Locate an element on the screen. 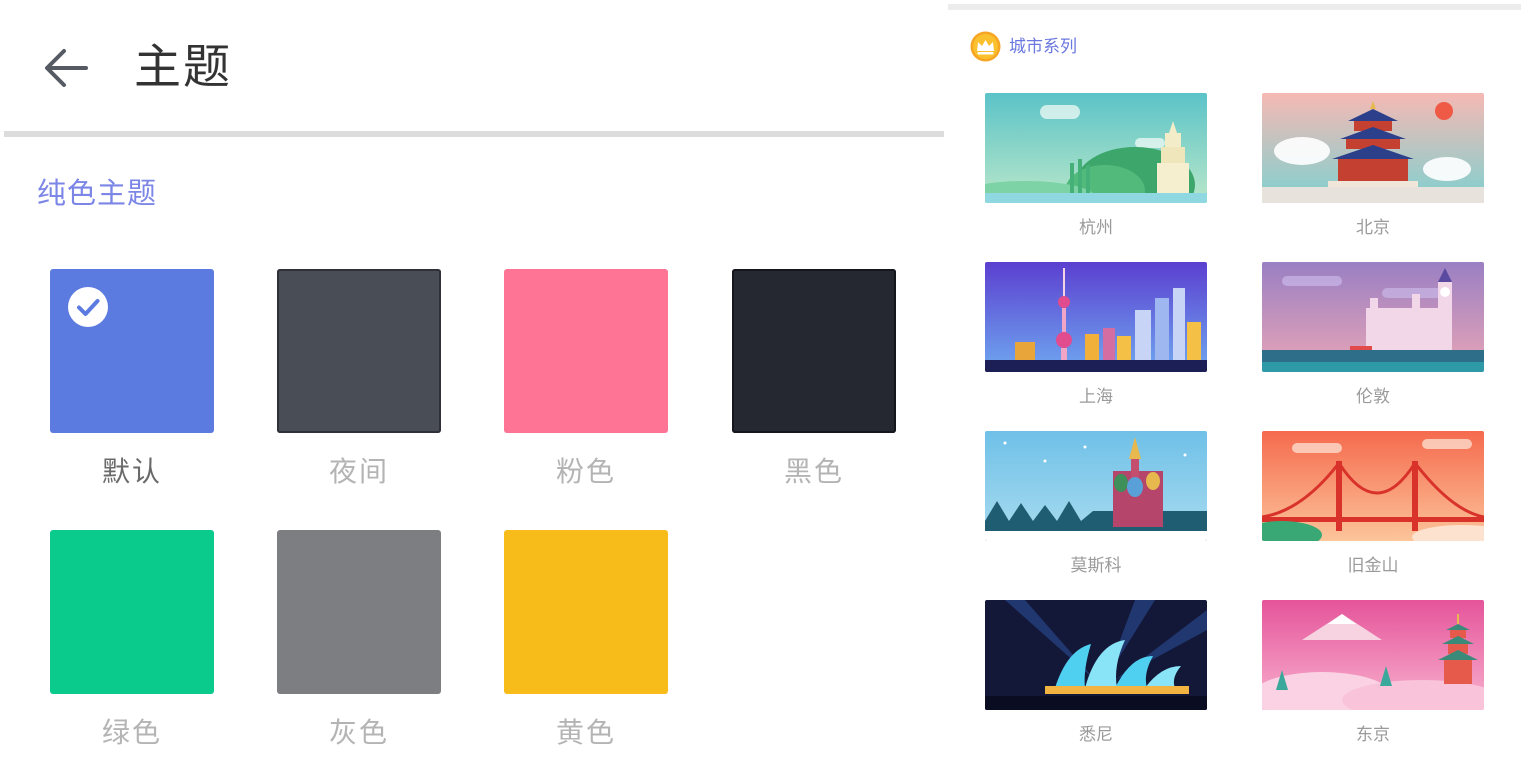 The width and height of the screenshot is (1521, 768). hangzhou-illustration is located at coordinates (1096, 148).